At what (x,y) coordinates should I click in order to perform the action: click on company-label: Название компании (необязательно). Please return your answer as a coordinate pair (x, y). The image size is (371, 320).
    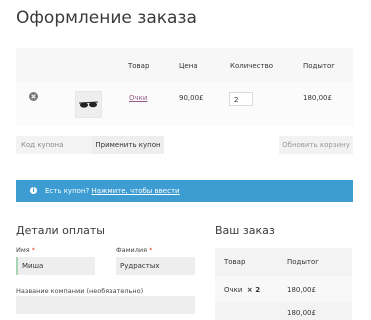
    Looking at the image, I should click on (80, 291).